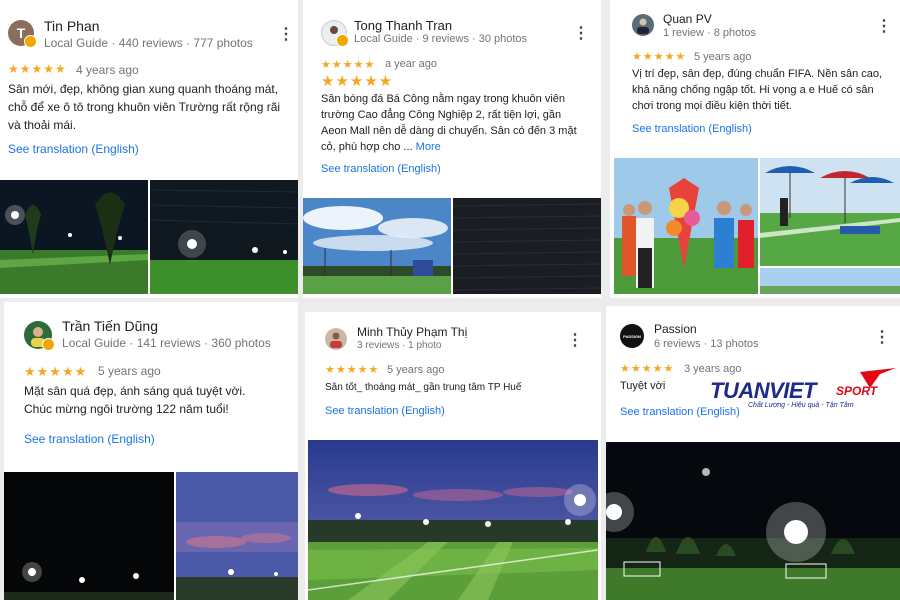  What do you see at coordinates (857, 391) in the screenshot?
I see `logo-brand-sub: SPORT` at bounding box center [857, 391].